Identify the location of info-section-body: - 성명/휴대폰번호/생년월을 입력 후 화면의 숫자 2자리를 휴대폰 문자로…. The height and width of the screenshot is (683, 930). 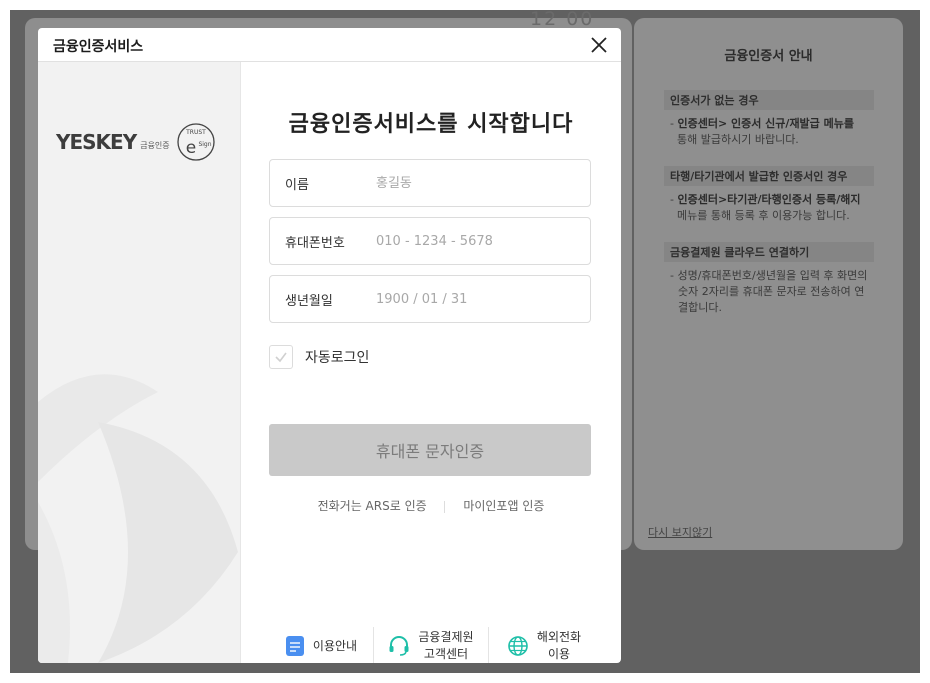
(769, 291).